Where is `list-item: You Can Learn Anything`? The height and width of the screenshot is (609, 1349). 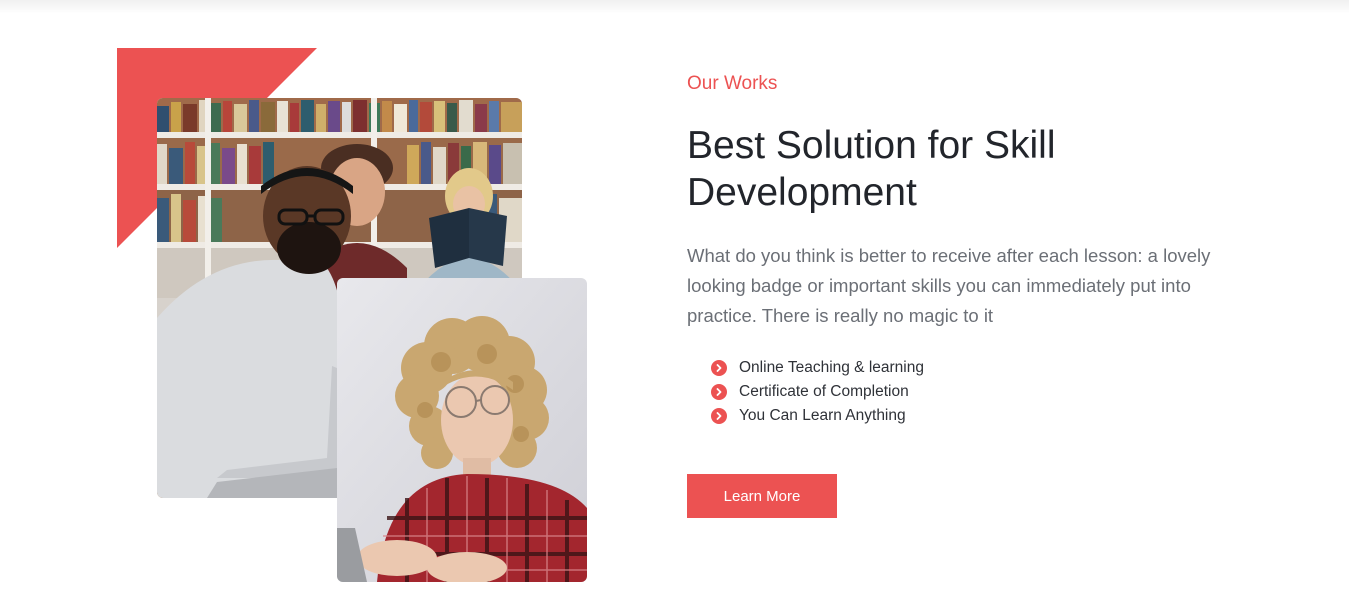
list-item: You Can Learn Anything is located at coordinates (817, 416).